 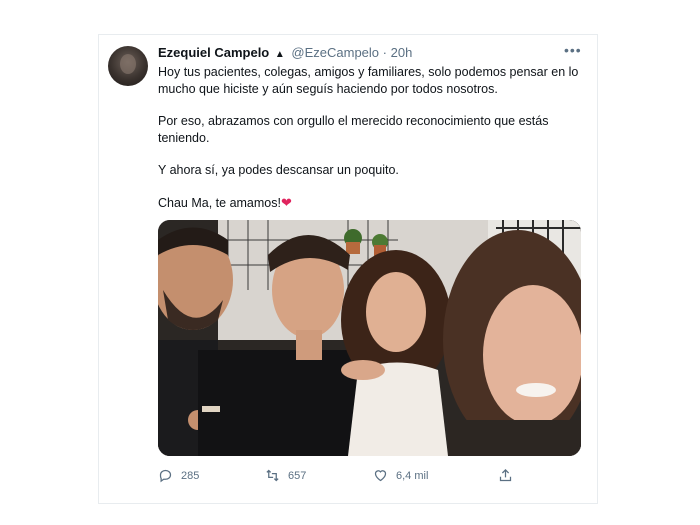 What do you see at coordinates (335, 52) in the screenshot?
I see `author-handle: @EzeCampelo` at bounding box center [335, 52].